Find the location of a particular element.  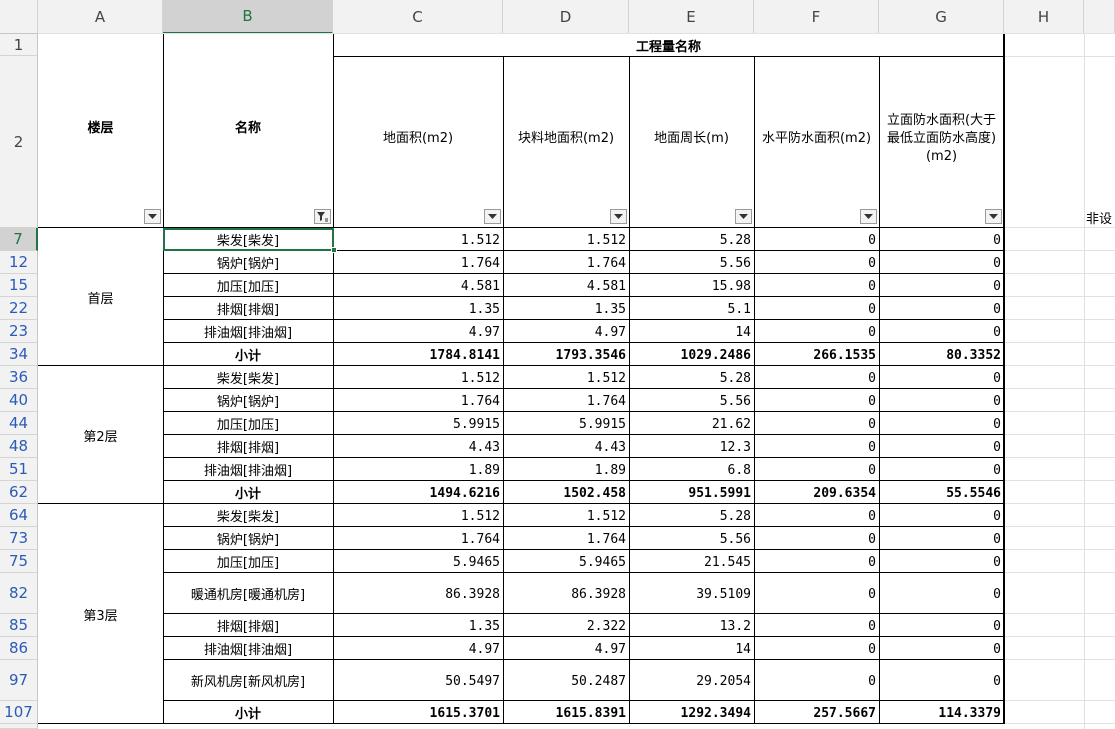

row-number: 23 is located at coordinates (19, 331).